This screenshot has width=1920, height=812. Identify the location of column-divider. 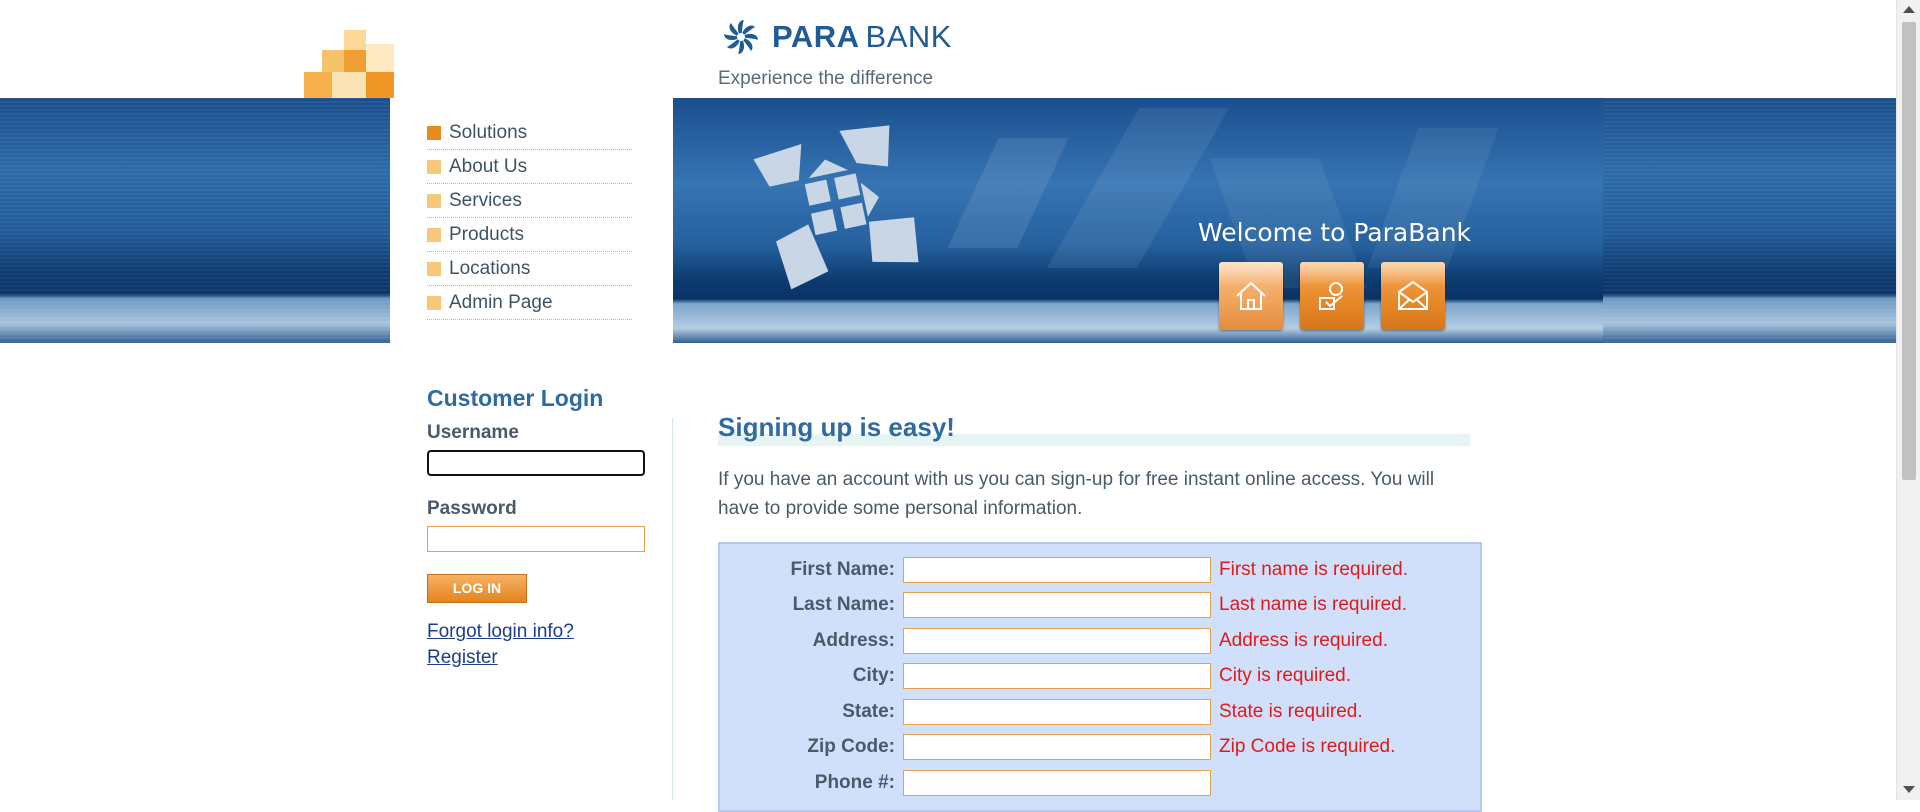
(672, 609).